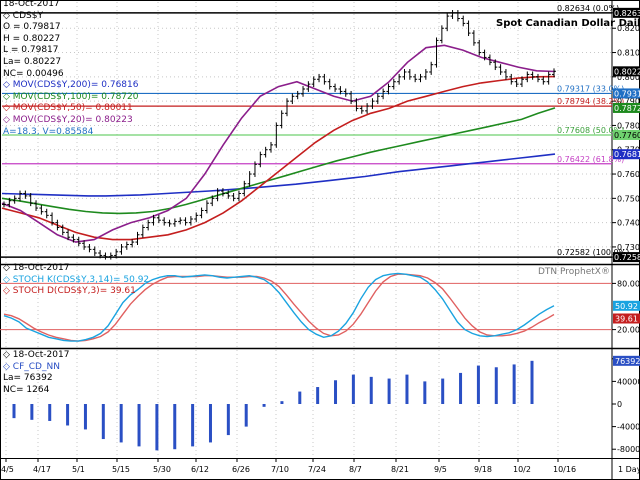  Describe the element at coordinates (162, 469) in the screenshot. I see `x-tick-label: 5/30` at that location.